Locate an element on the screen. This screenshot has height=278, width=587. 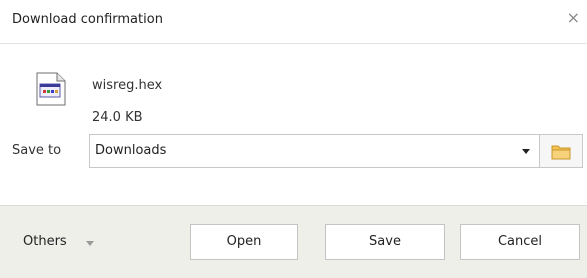
folder-icon is located at coordinates (561, 152).